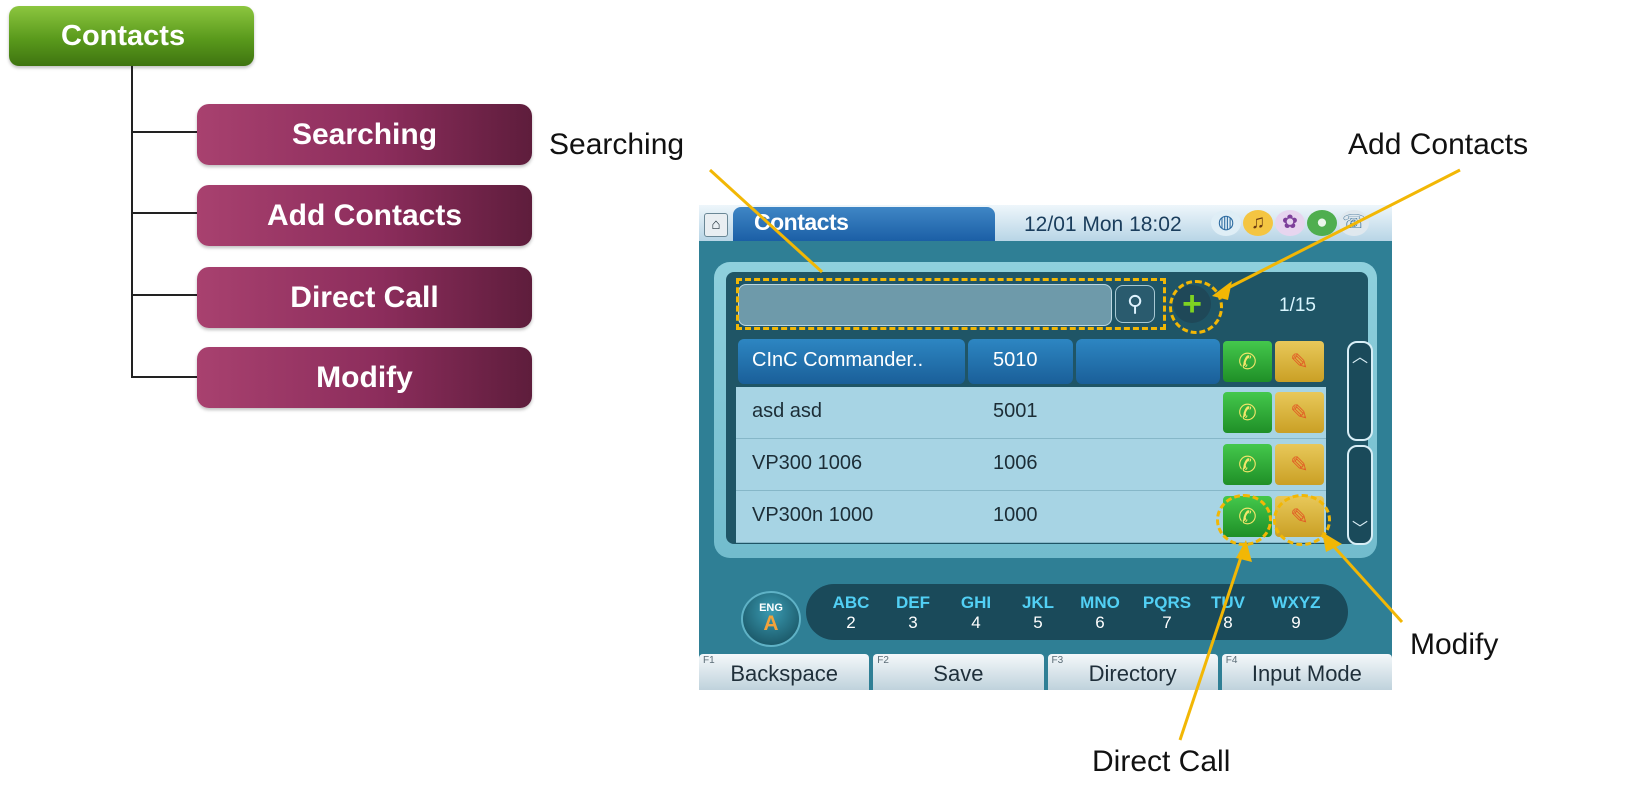 This screenshot has height=812, width=1641. I want to click on modify-connector, so click(1365, 581).